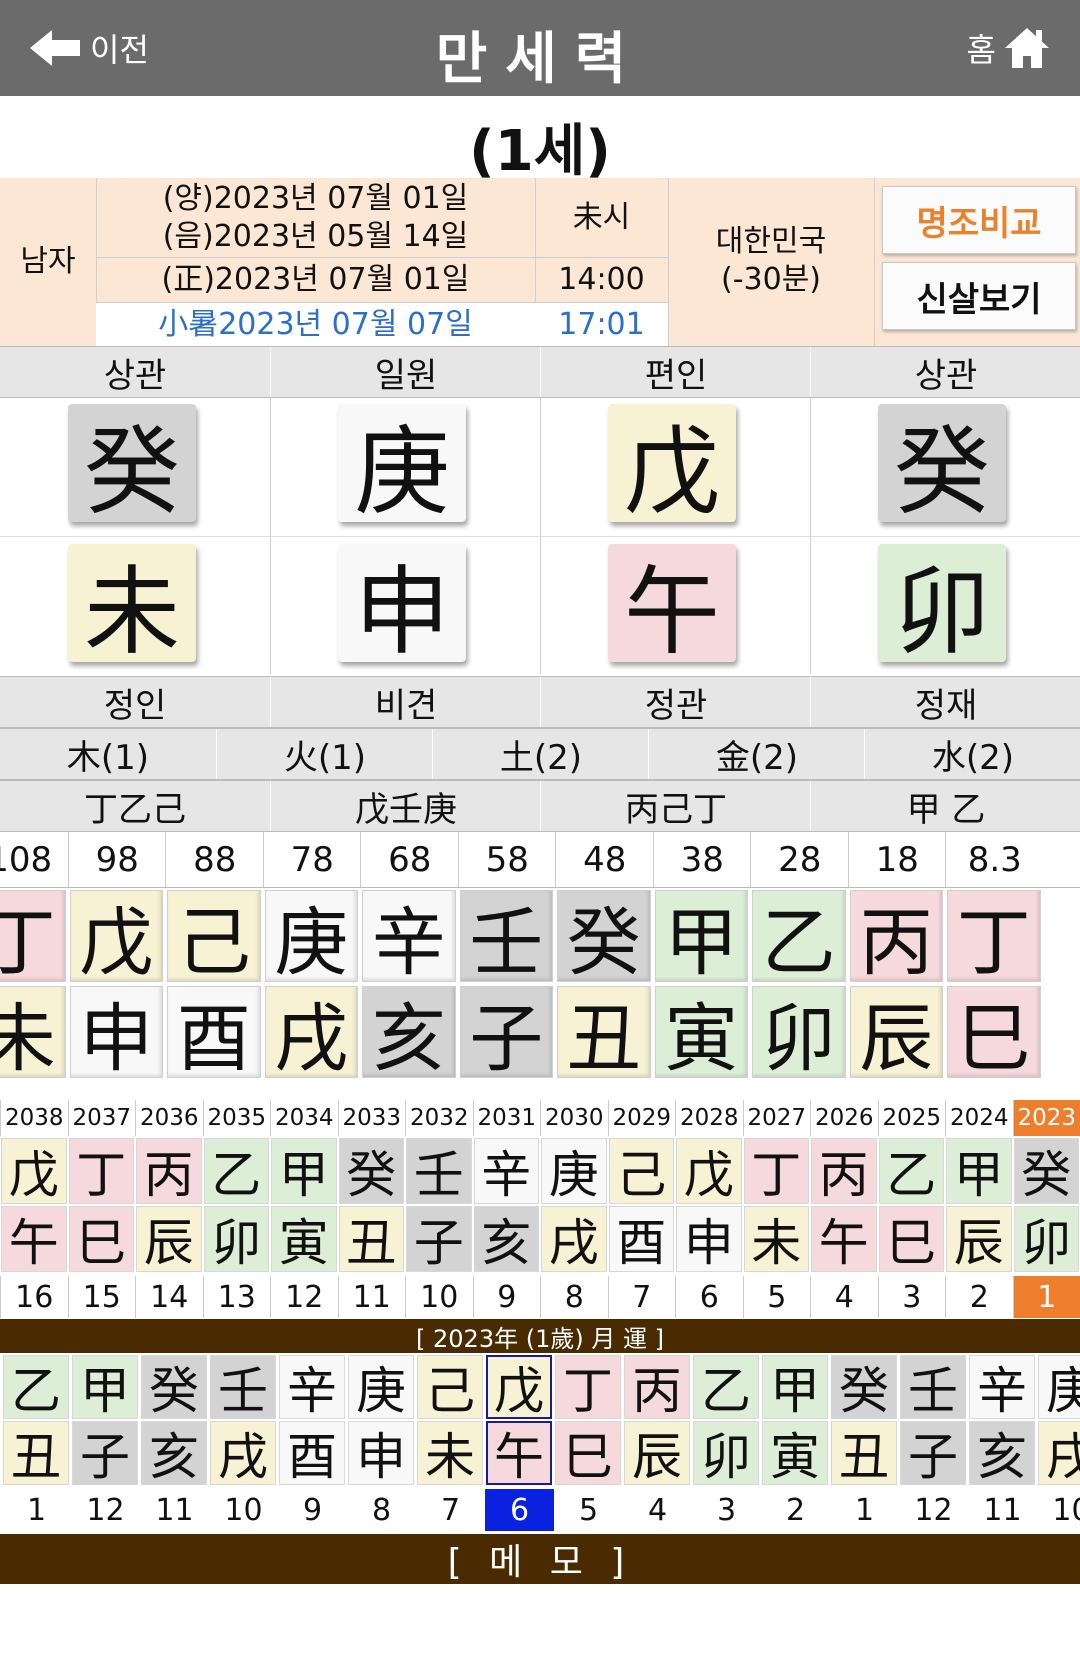 This screenshot has width=1080, height=1661. What do you see at coordinates (1002, 1453) in the screenshot?
I see `wolun-branch: 亥` at bounding box center [1002, 1453].